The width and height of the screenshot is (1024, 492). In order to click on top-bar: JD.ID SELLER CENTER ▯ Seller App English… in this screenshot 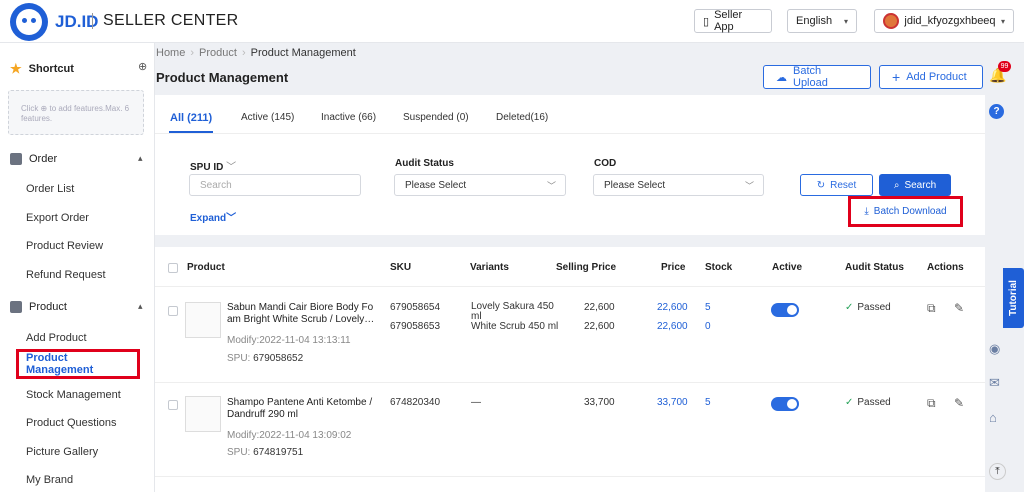, I will do `click(512, 21)`.